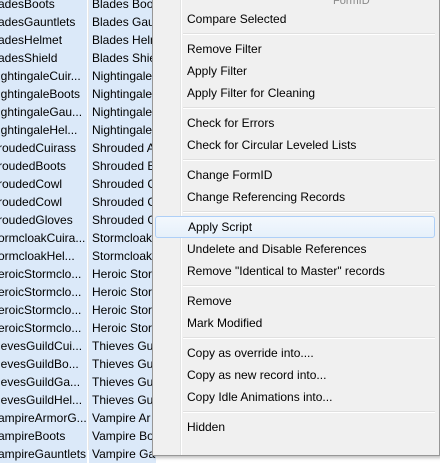  Describe the element at coordinates (43, 454) in the screenshot. I see `editor-id-cell: ampireGauntlets` at that location.